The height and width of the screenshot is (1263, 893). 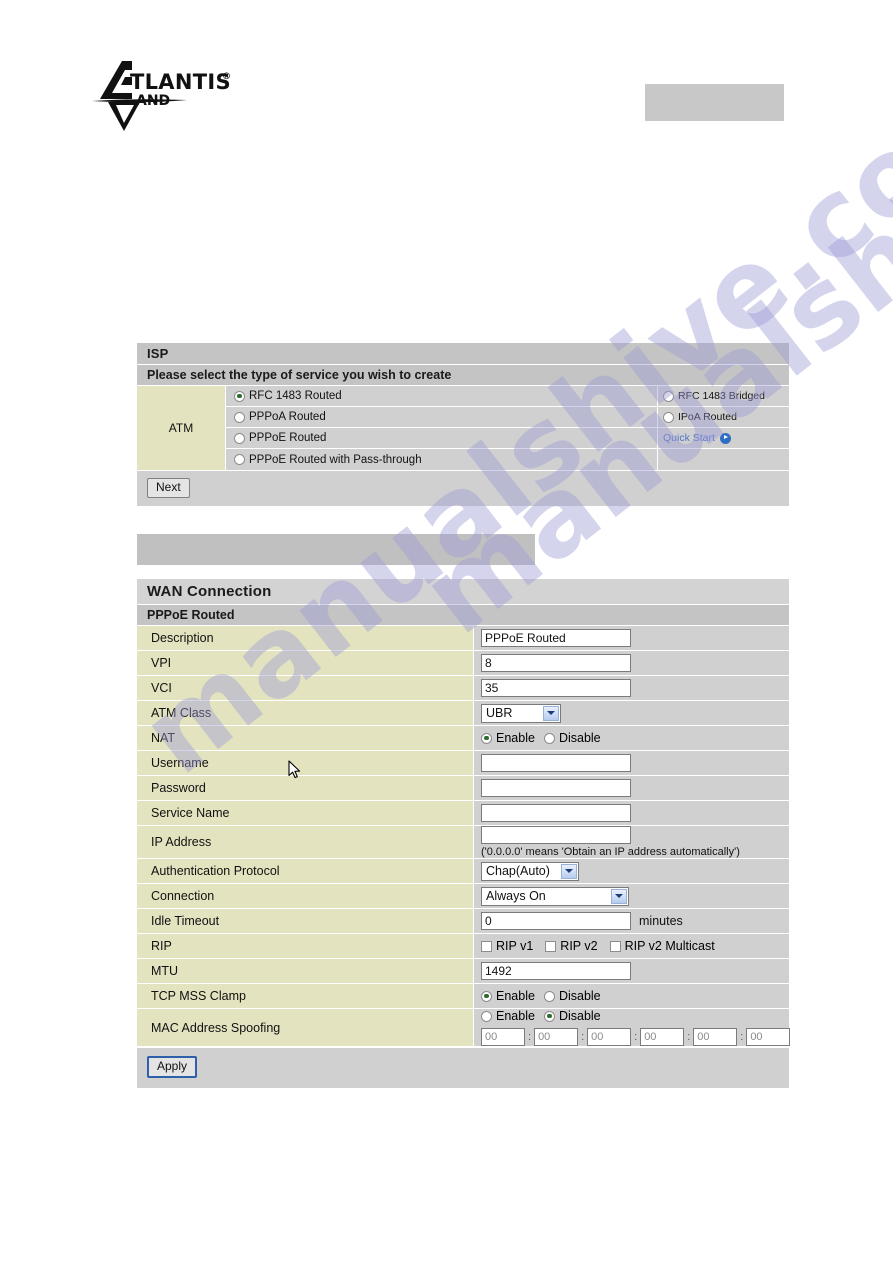 What do you see at coordinates (168, 488) in the screenshot?
I see `next-button: Next` at bounding box center [168, 488].